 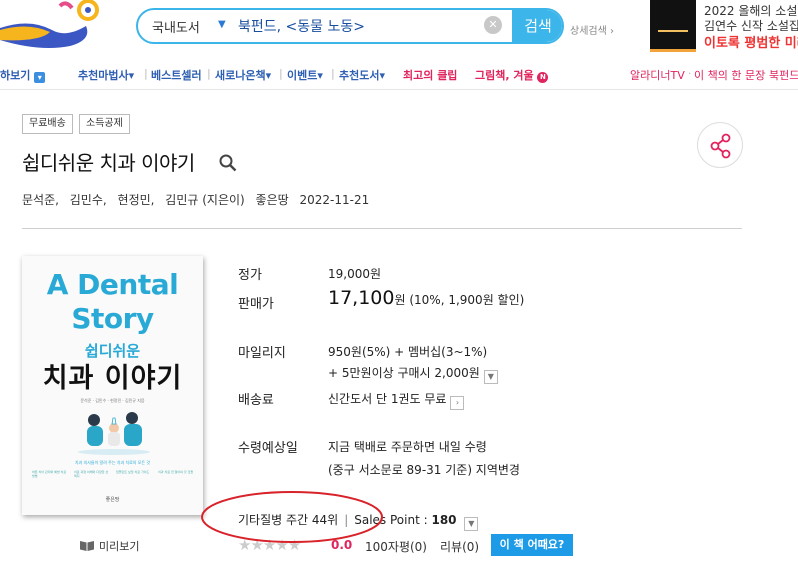 I want to click on sale-price-label: 판매가, so click(x=256, y=304).